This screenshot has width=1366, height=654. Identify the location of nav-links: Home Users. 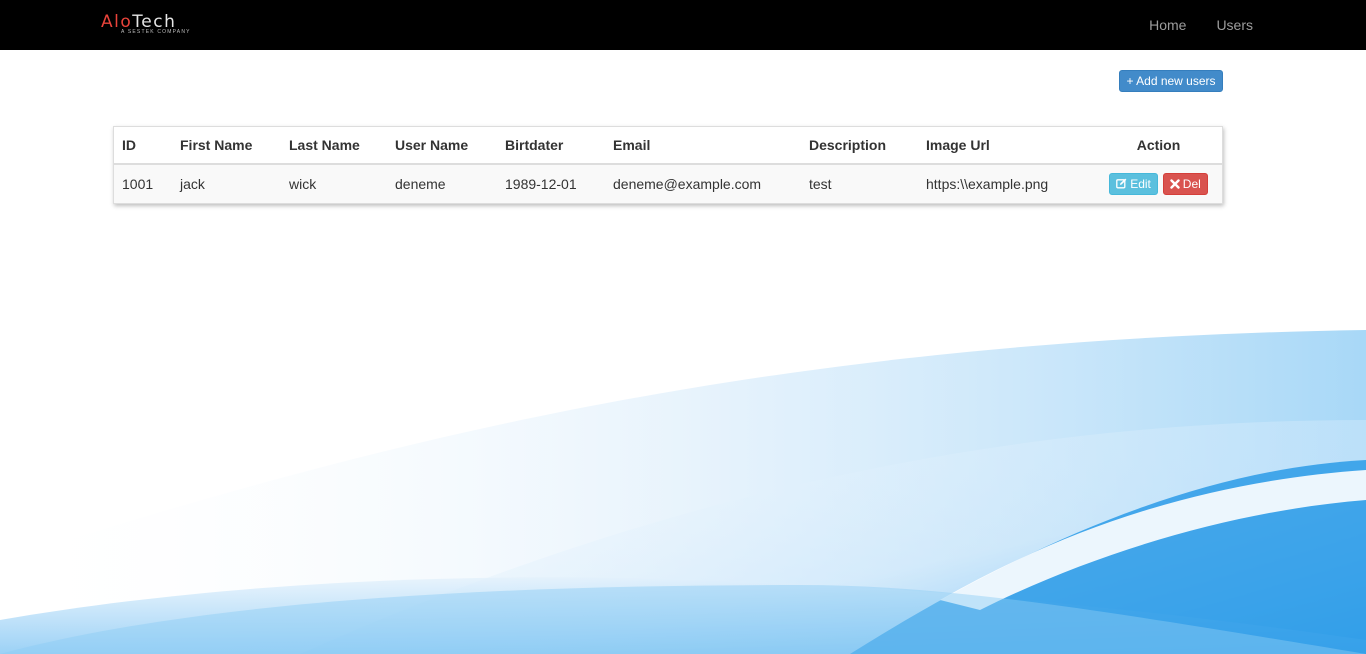
(1193, 25).